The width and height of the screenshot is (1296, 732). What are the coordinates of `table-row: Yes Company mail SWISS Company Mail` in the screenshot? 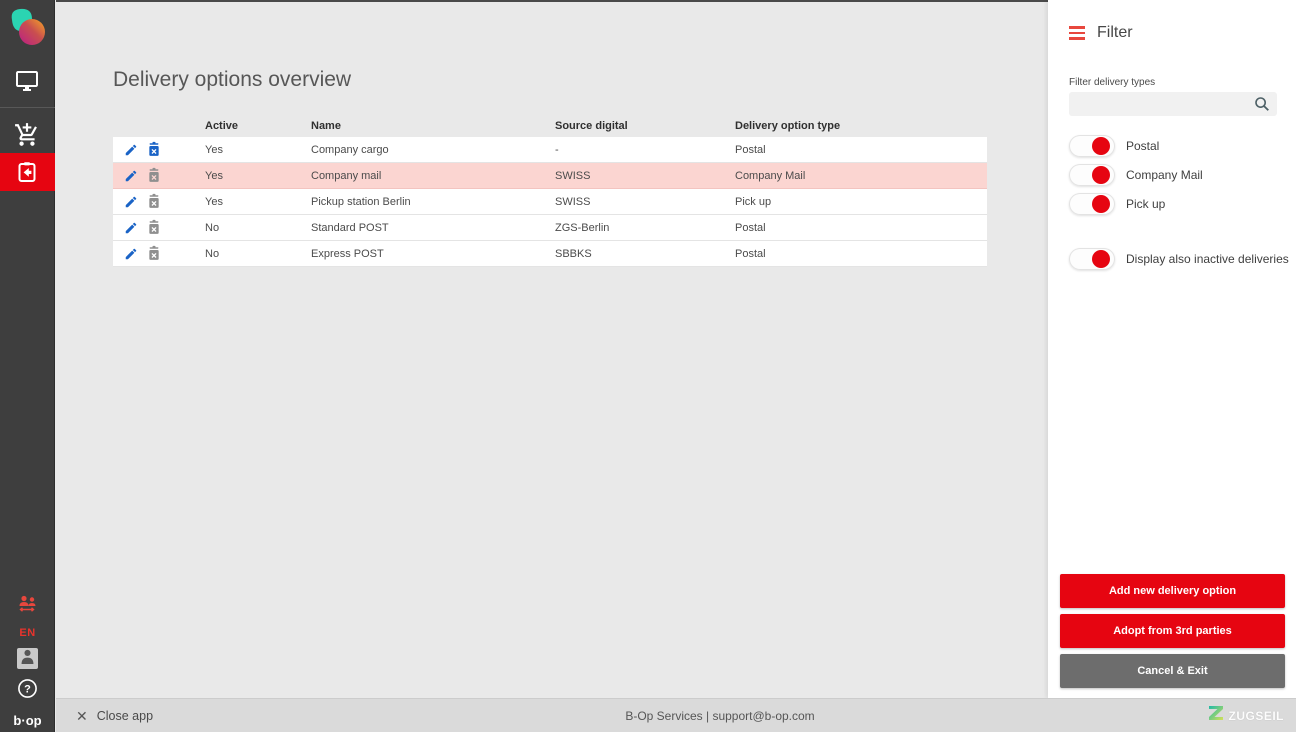 It's located at (550, 176).